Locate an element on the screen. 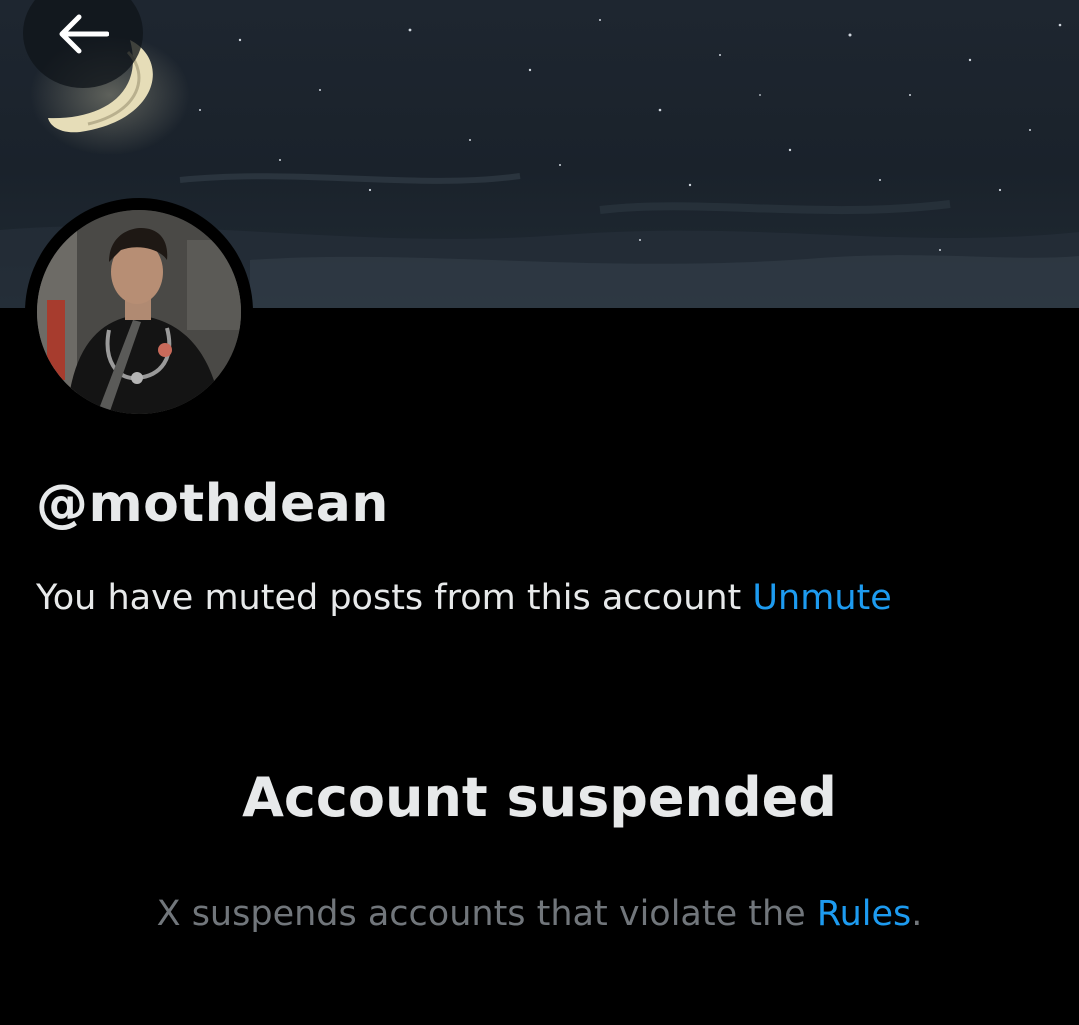  rules-link: Rules is located at coordinates (864, 914).